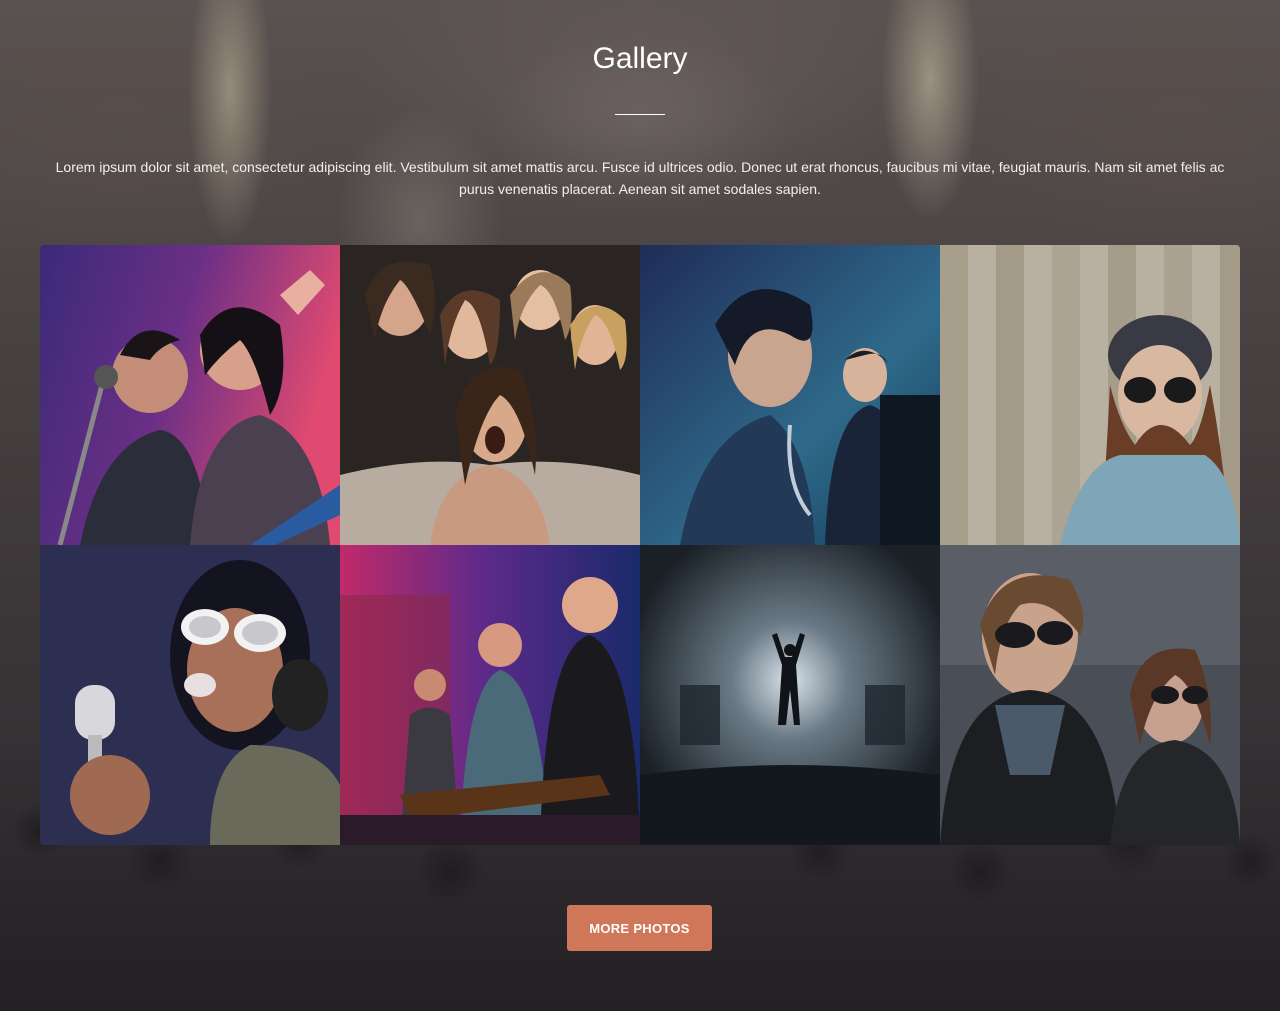 The height and width of the screenshot is (1011, 1280). What do you see at coordinates (639, 928) in the screenshot?
I see `more-photos-button: MORE PHOTOS` at bounding box center [639, 928].